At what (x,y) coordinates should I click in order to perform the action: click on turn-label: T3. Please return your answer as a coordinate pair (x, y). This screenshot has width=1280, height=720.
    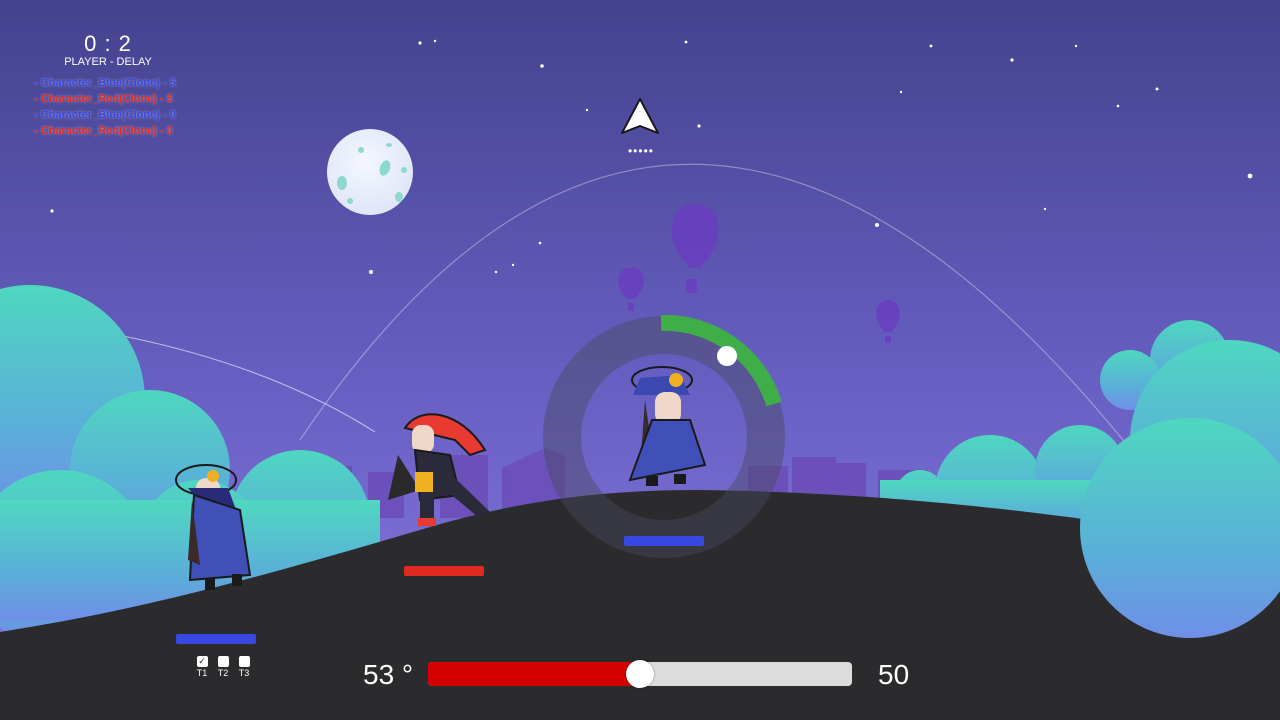
    Looking at the image, I should click on (244, 673).